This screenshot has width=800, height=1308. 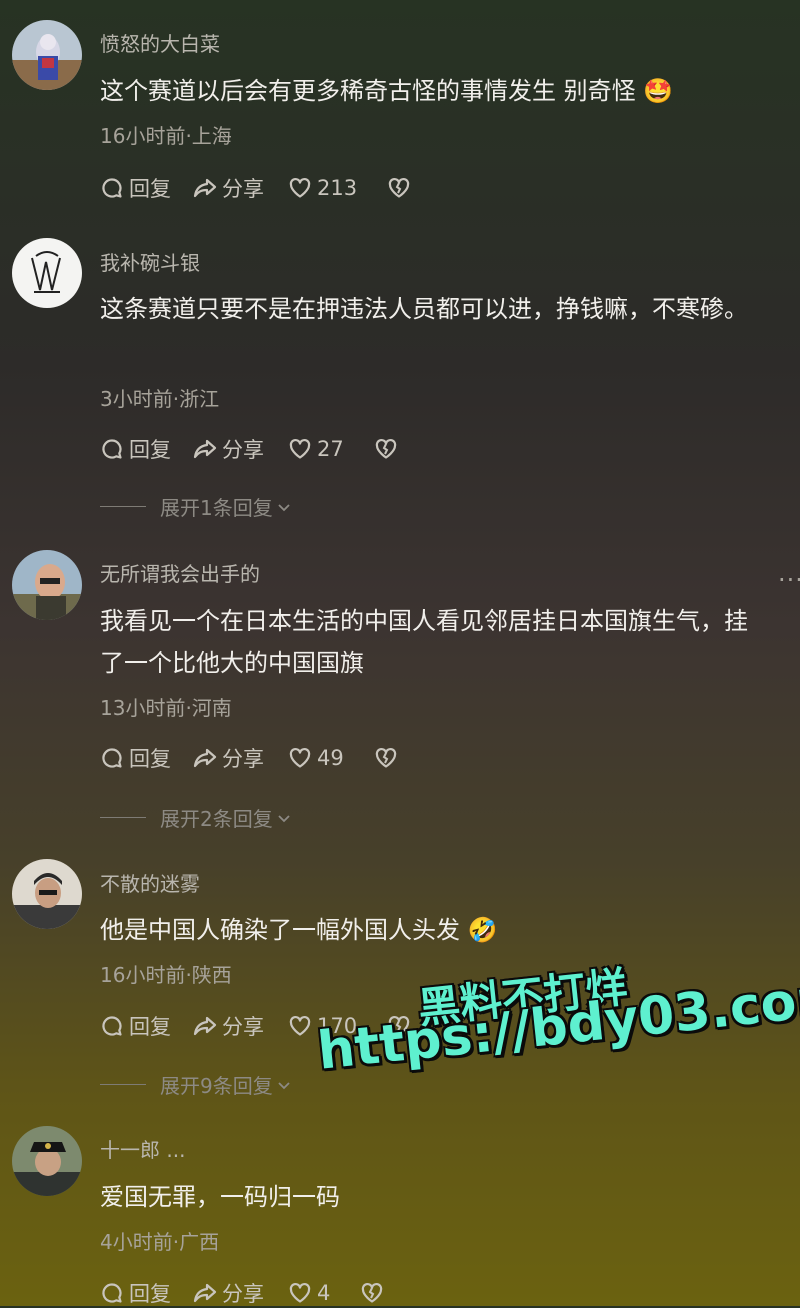 I want to click on expand-replies-label: 展开2条回复, so click(x=216, y=819).